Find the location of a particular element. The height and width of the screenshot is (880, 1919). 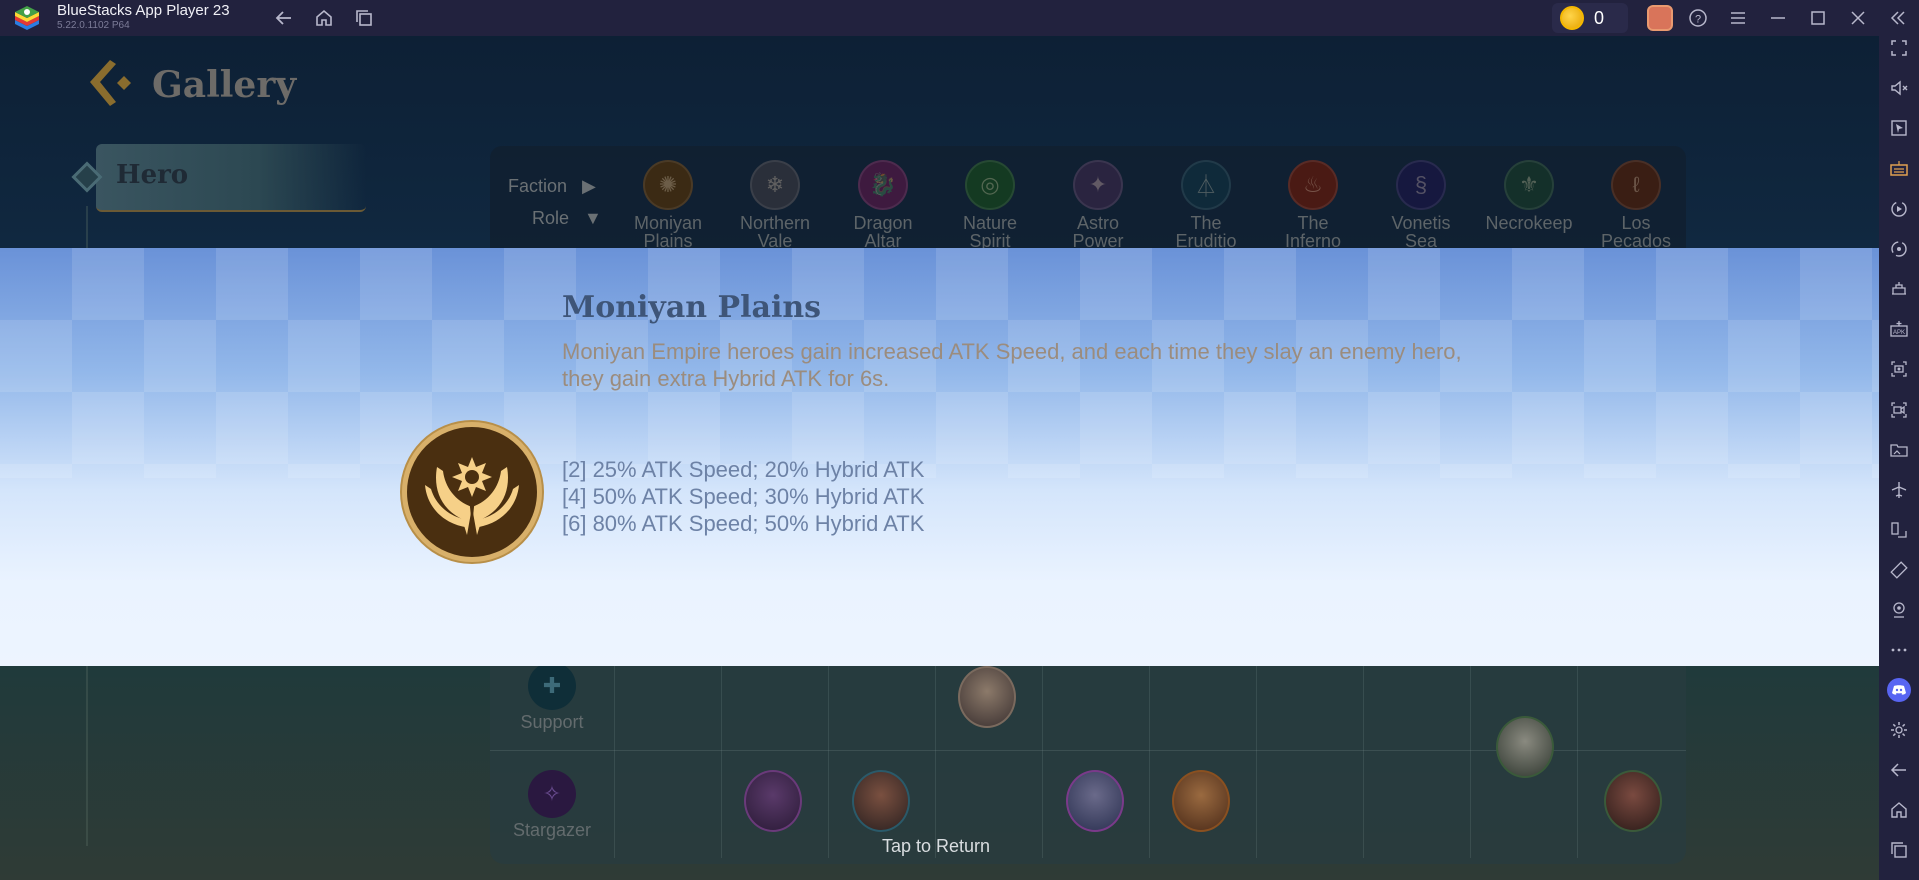

volume-mute-icon is located at coordinates (1899, 88).